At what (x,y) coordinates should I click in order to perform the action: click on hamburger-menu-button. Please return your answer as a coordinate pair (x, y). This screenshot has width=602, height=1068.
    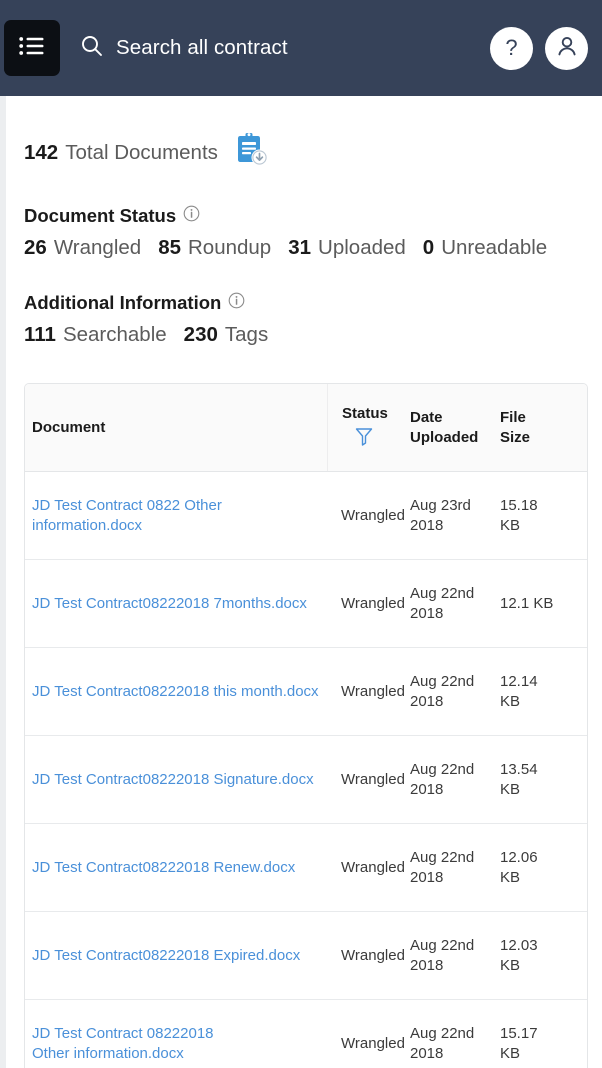
    Looking at the image, I should click on (32, 48).